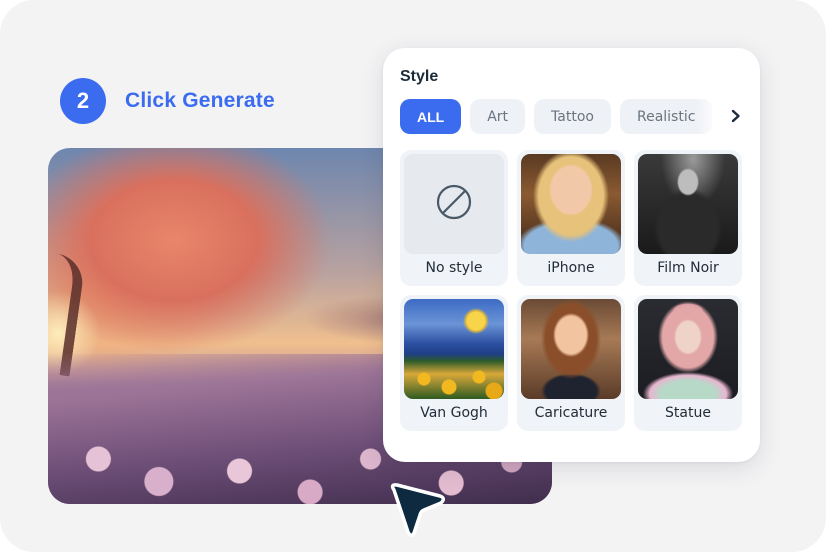 This screenshot has width=826, height=552. I want to click on style-thumb-caricature, so click(571, 349).